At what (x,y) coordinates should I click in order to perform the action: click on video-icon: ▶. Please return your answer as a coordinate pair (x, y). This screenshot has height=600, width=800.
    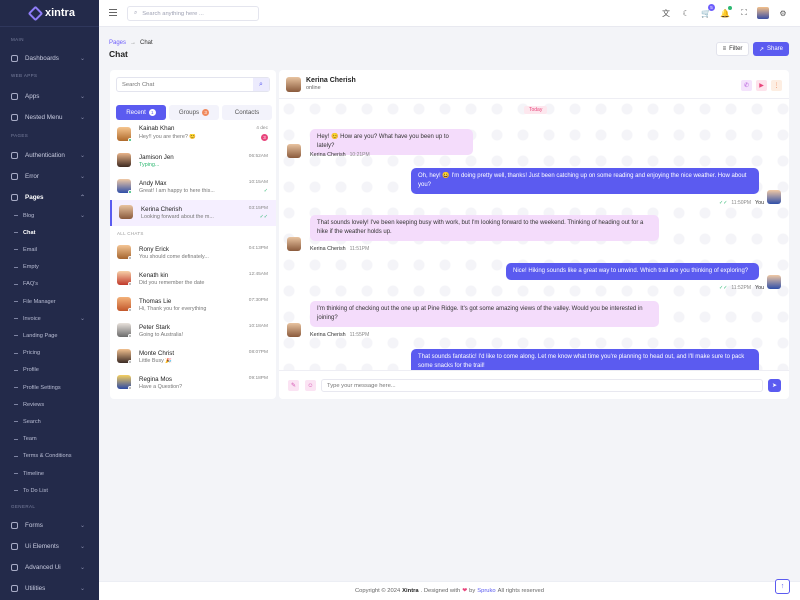
    Looking at the image, I should click on (761, 85).